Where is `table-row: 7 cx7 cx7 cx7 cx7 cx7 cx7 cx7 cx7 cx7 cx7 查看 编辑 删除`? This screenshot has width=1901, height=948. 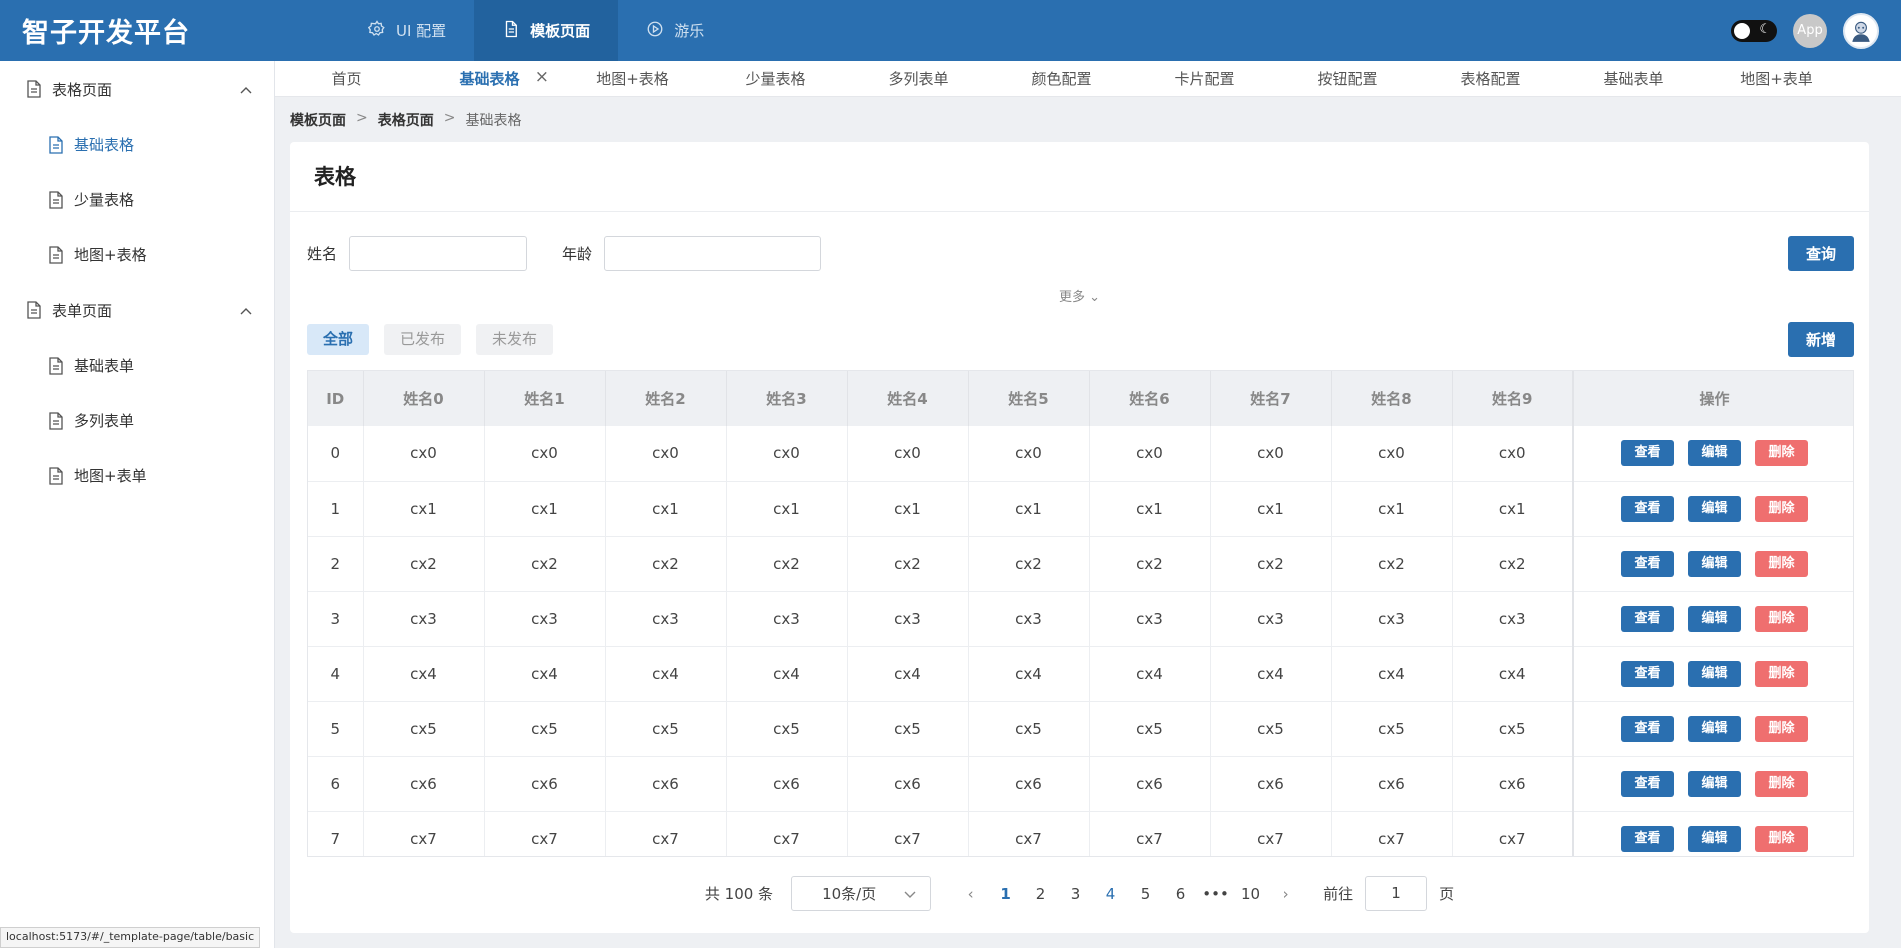 table-row: 7 cx7 cx7 cx7 cx7 cx7 cx7 cx7 cx7 cx7 cx7 查看 编辑 删除 is located at coordinates (1080, 833).